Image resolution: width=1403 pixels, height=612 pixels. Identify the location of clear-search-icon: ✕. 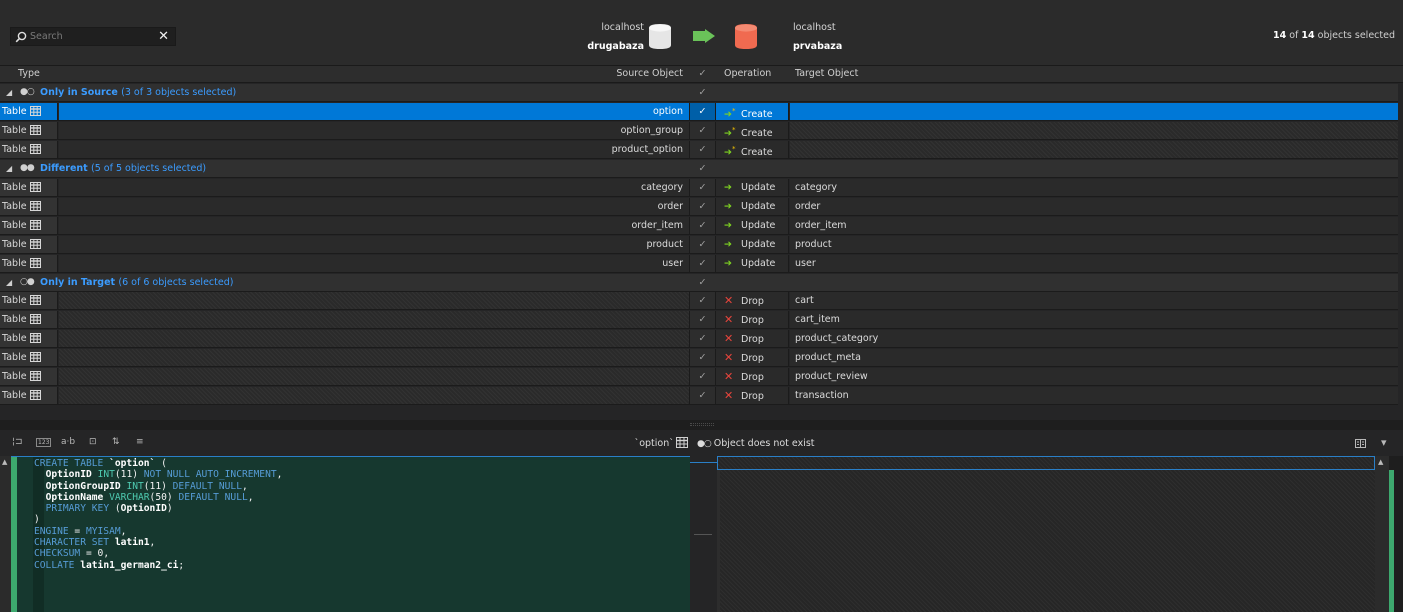
(163, 36).